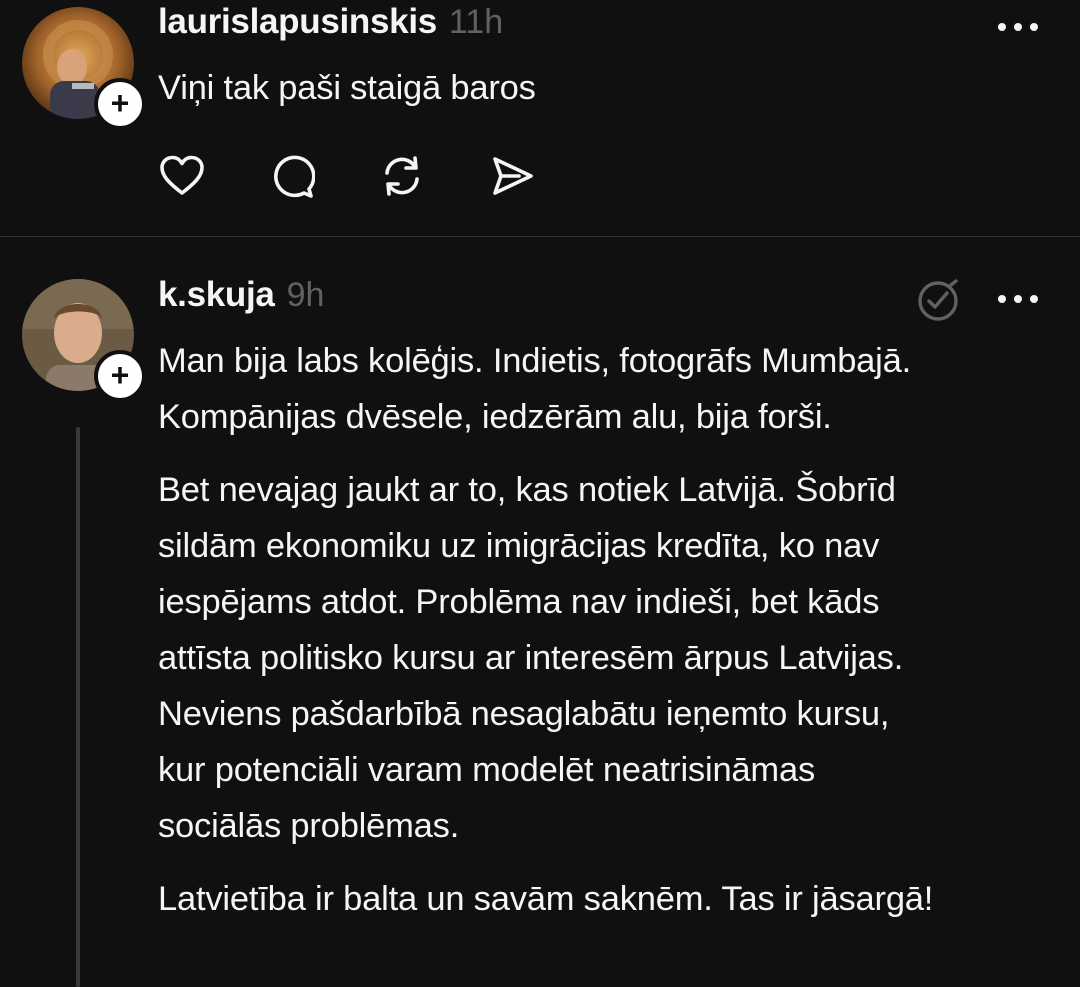  What do you see at coordinates (78, 707) in the screenshot?
I see `thread-line` at bounding box center [78, 707].